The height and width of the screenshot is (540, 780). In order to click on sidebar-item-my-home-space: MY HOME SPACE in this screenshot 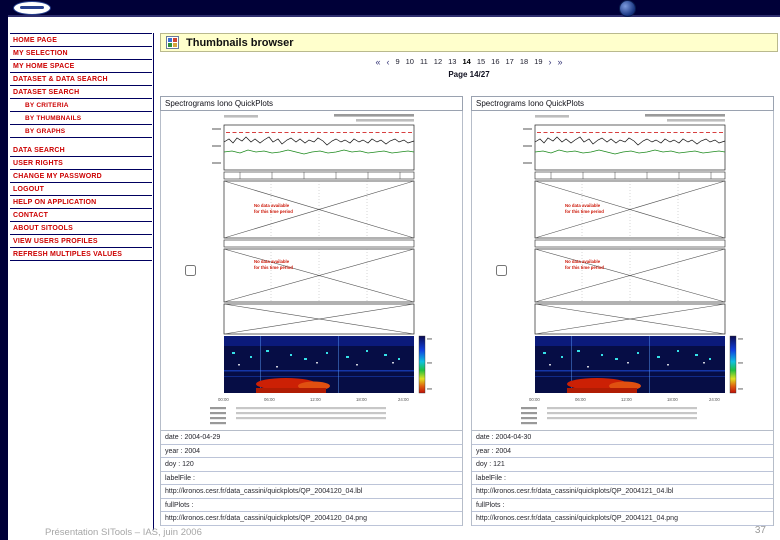, I will do `click(81, 66)`.